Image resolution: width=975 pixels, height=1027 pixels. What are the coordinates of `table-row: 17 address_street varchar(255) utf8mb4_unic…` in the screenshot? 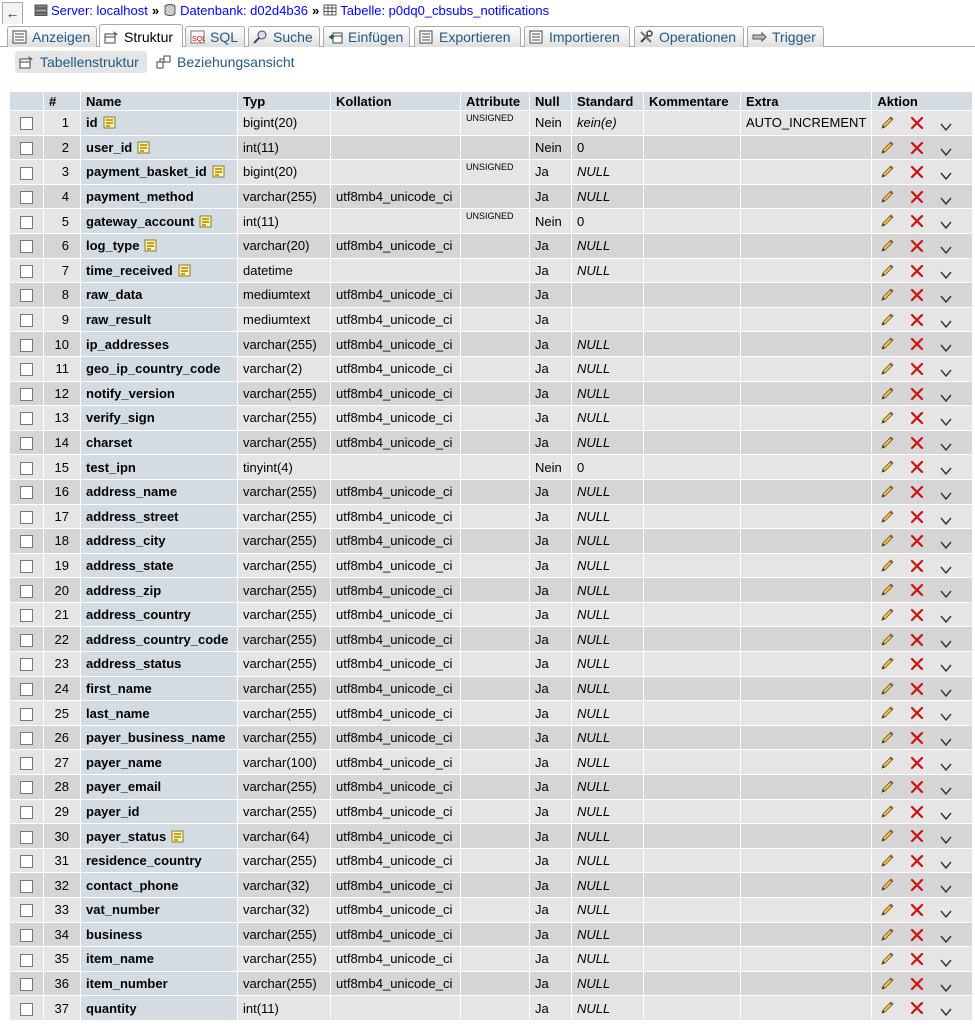 It's located at (491, 516).